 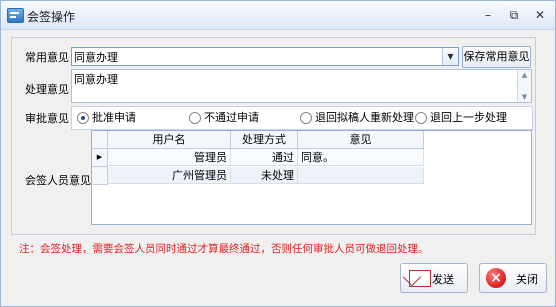 I want to click on grid-cell-user: 管理员, so click(x=169, y=157).